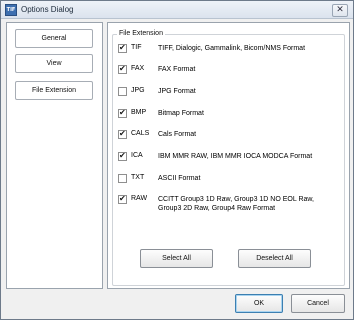  Describe the element at coordinates (138, 68) in the screenshot. I see `ext-code: FAX` at that location.